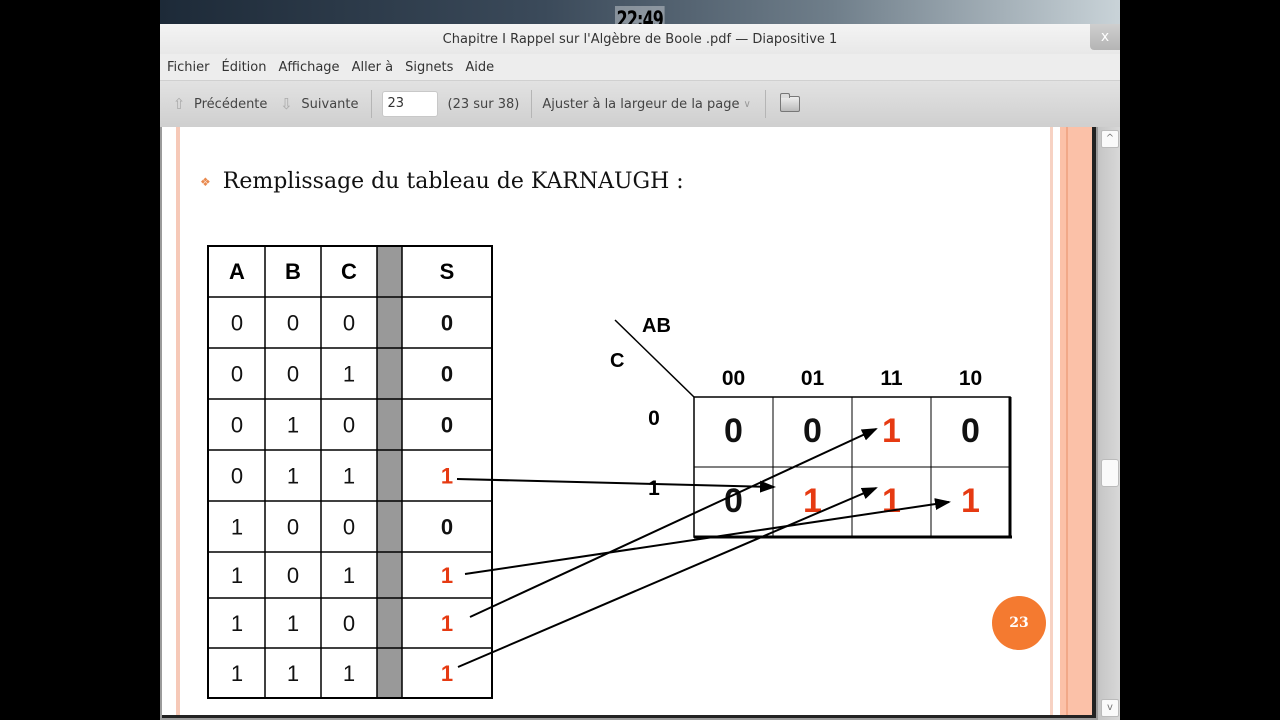 Image resolution: width=1280 pixels, height=720 pixels. Describe the element at coordinates (244, 67) in the screenshot. I see `menu-edition: Édition` at that location.